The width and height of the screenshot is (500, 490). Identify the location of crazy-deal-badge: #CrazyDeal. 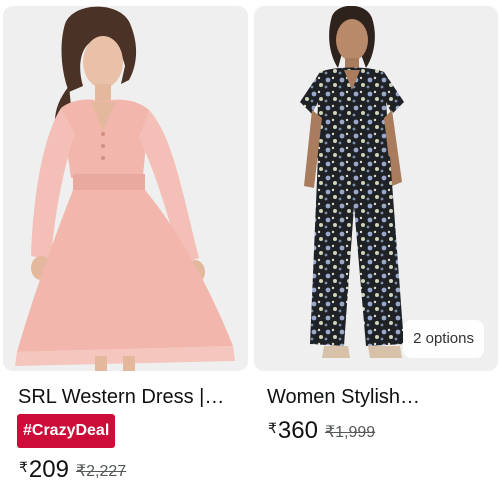
(66, 431).